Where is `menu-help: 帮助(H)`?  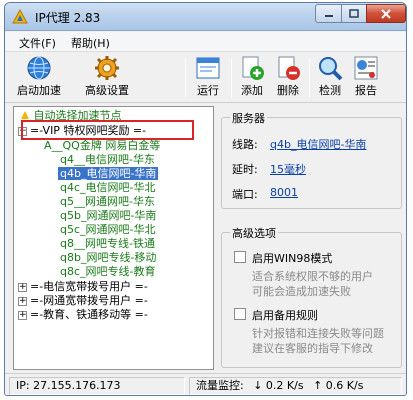 menu-help: 帮助(H) is located at coordinates (90, 43).